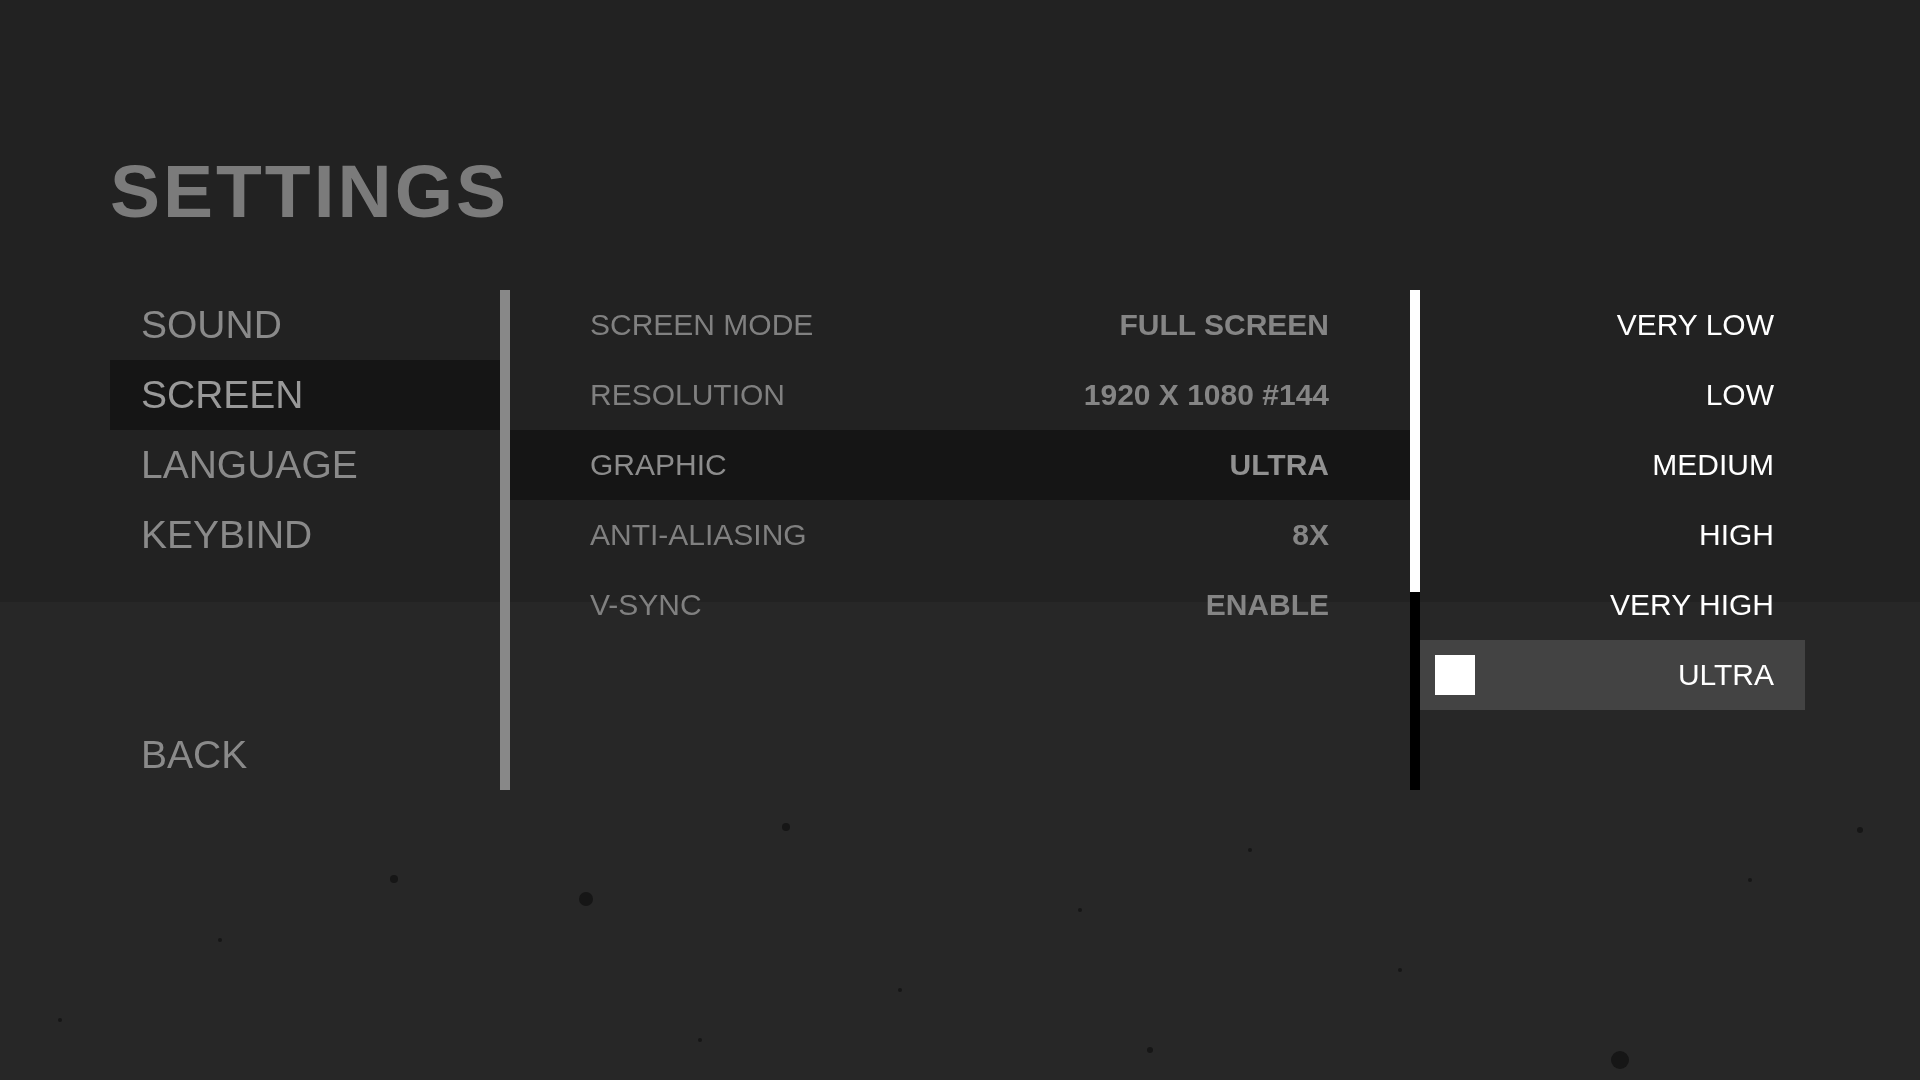 The height and width of the screenshot is (1080, 1920). Describe the element at coordinates (960, 465) in the screenshot. I see `setting-row: GRAPHIC ULTRA` at that location.